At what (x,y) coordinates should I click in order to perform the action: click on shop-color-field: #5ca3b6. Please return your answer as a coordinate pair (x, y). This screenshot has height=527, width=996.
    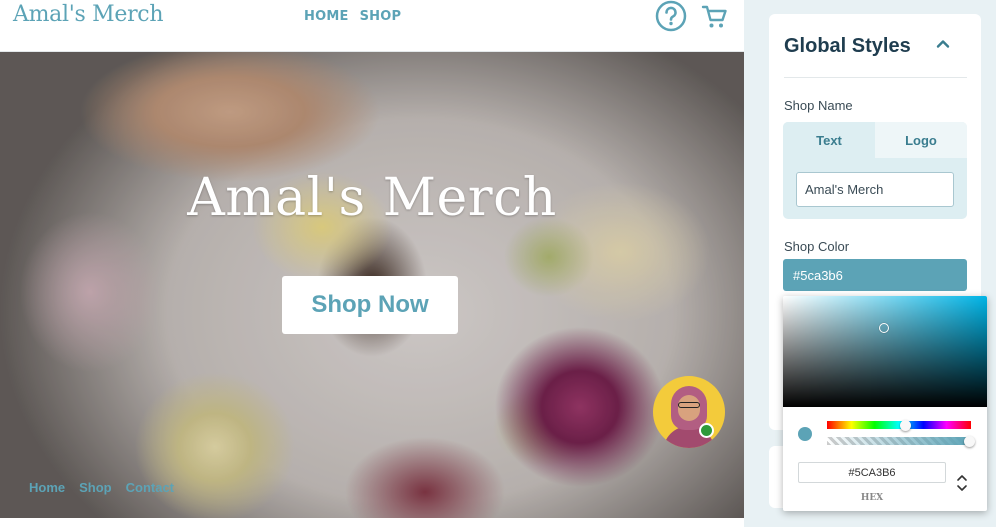
    Looking at the image, I should click on (875, 275).